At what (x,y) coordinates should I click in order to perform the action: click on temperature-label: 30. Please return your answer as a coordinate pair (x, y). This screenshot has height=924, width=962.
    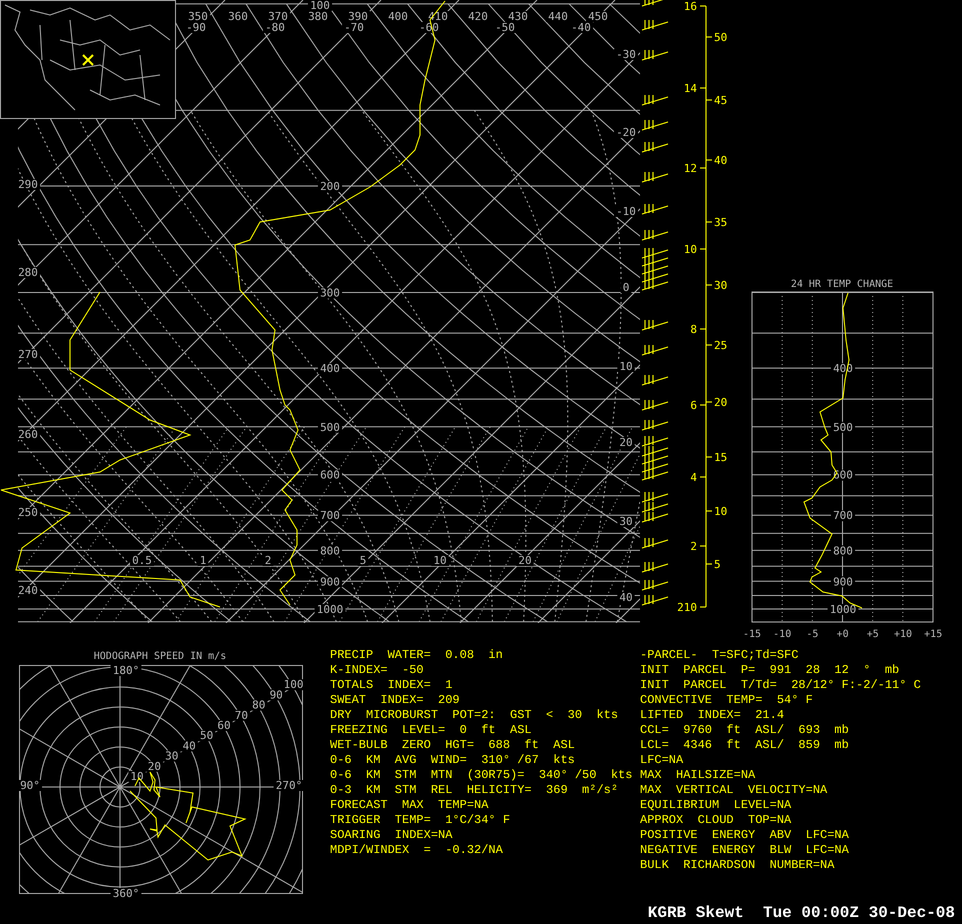
    Looking at the image, I should click on (626, 521).